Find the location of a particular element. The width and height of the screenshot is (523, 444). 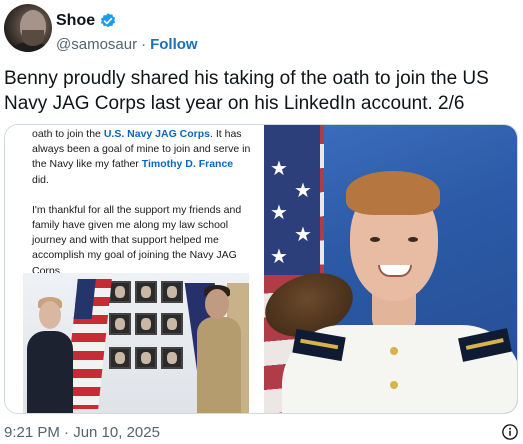

portrait-hair is located at coordinates (393, 193).